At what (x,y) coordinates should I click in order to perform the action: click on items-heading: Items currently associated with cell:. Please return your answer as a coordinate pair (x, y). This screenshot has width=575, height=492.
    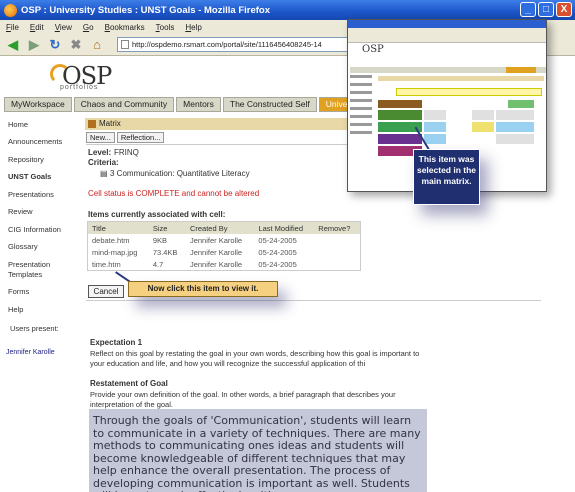
    Looking at the image, I should click on (157, 214).